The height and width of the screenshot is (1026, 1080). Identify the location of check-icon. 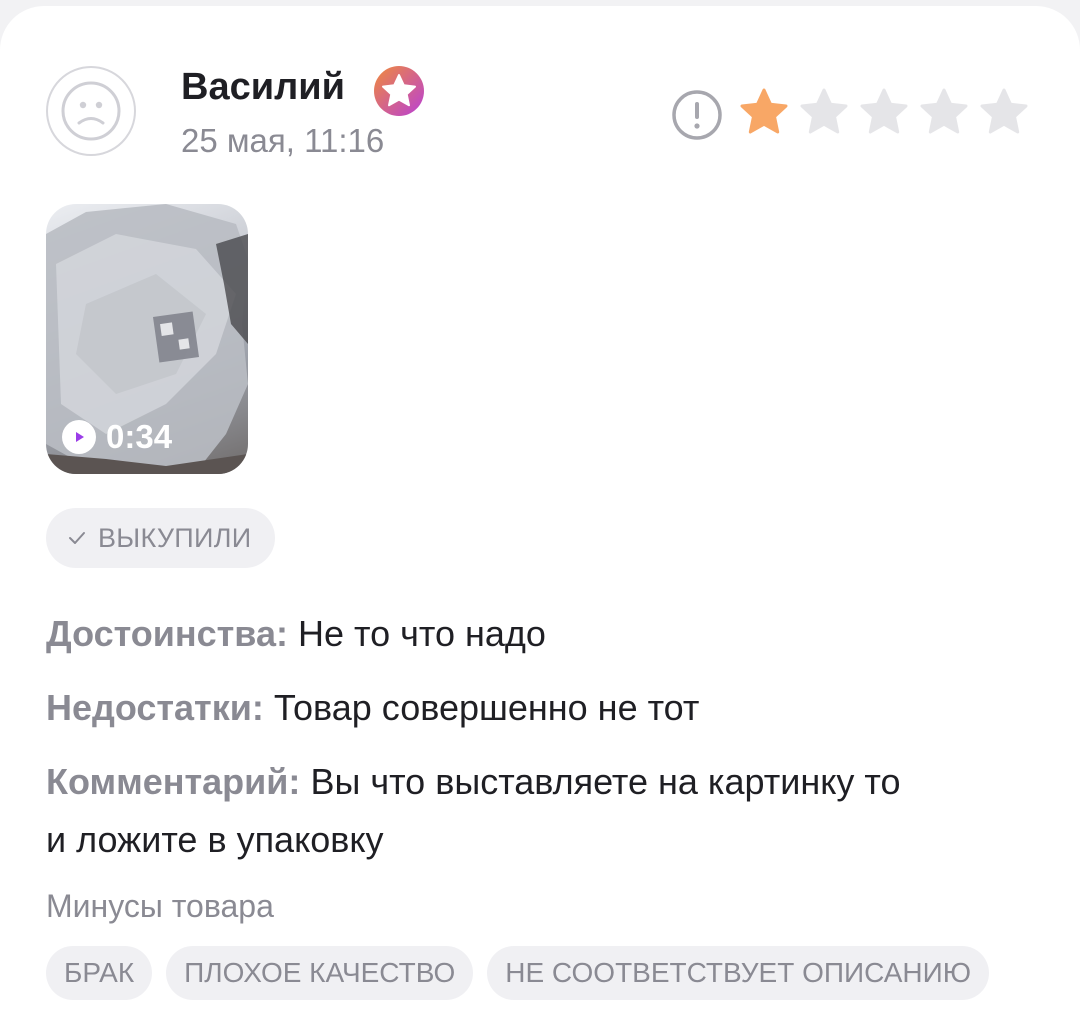
(77, 538).